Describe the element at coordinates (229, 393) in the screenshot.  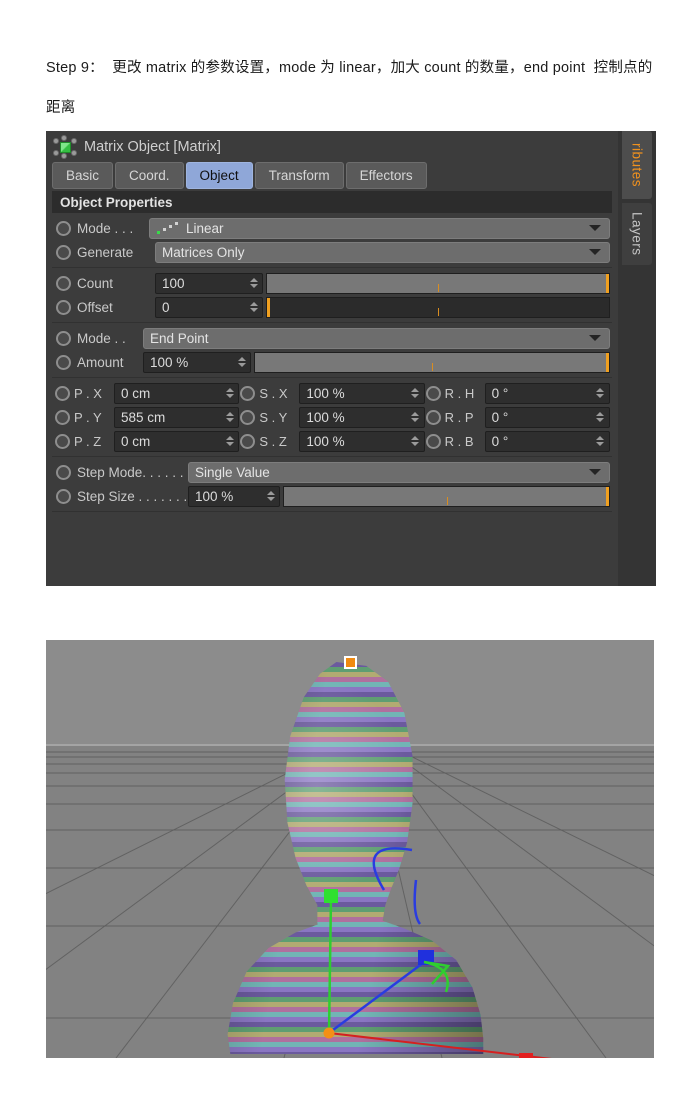
I see `px-stepper` at that location.